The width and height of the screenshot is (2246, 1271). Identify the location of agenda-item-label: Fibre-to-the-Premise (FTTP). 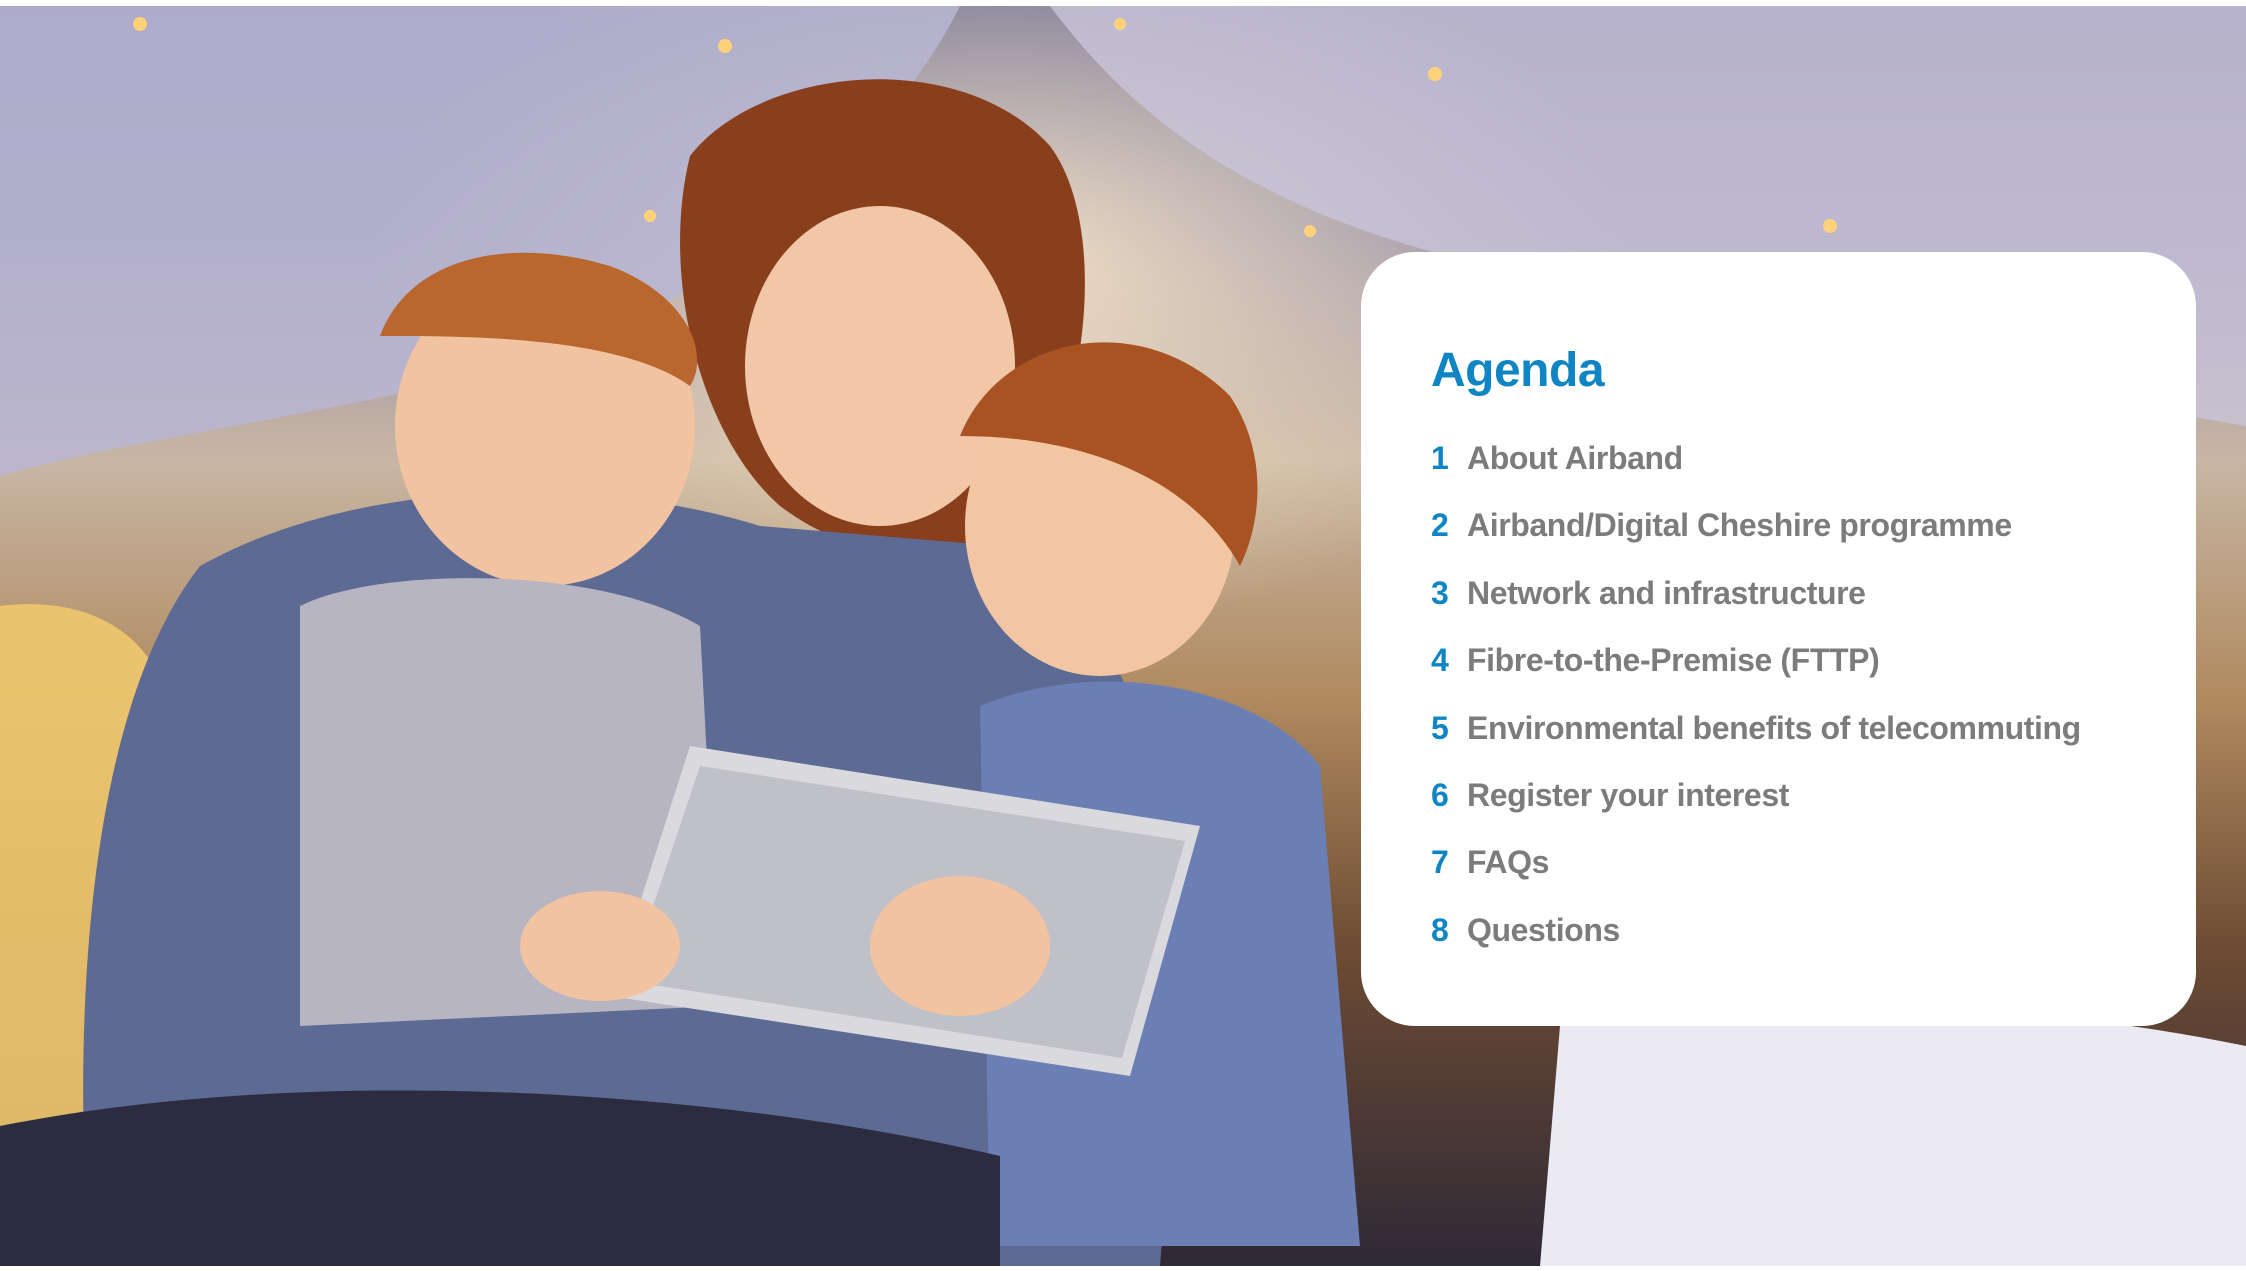
(1673, 660).